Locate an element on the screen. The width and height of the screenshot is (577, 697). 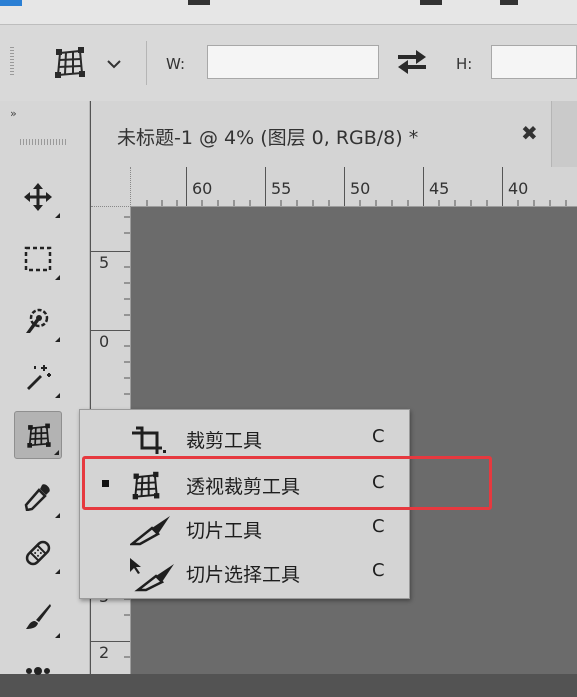
preset-dropdown-button is located at coordinates (114, 64).